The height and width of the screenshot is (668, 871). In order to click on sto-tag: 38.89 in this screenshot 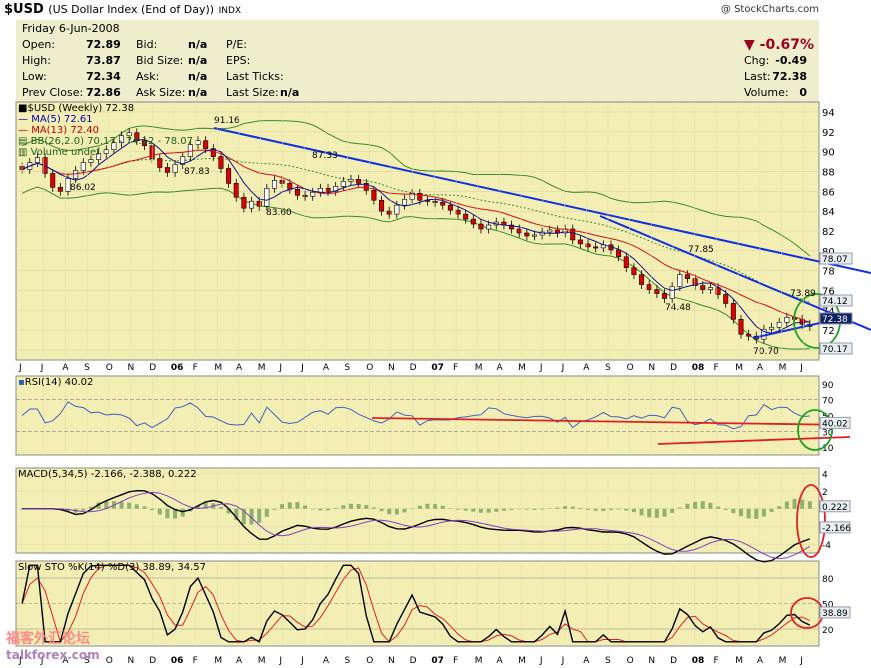, I will do `click(835, 614)`.